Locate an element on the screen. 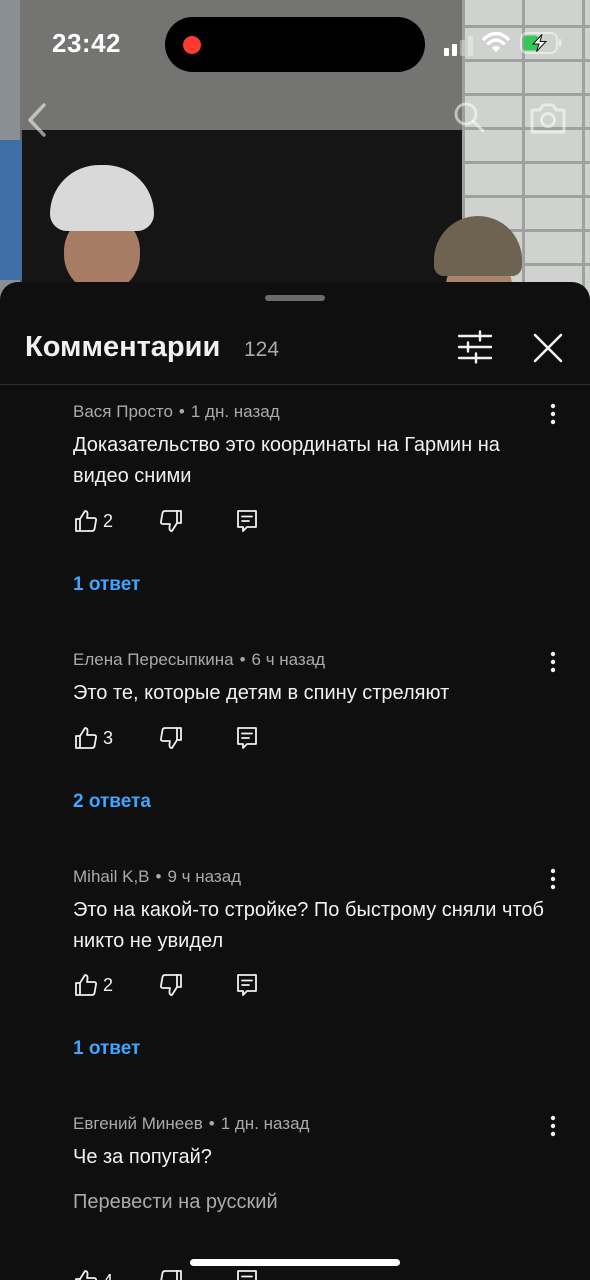 This screenshot has height=1280, width=590. comments-count: 124 is located at coordinates (262, 349).